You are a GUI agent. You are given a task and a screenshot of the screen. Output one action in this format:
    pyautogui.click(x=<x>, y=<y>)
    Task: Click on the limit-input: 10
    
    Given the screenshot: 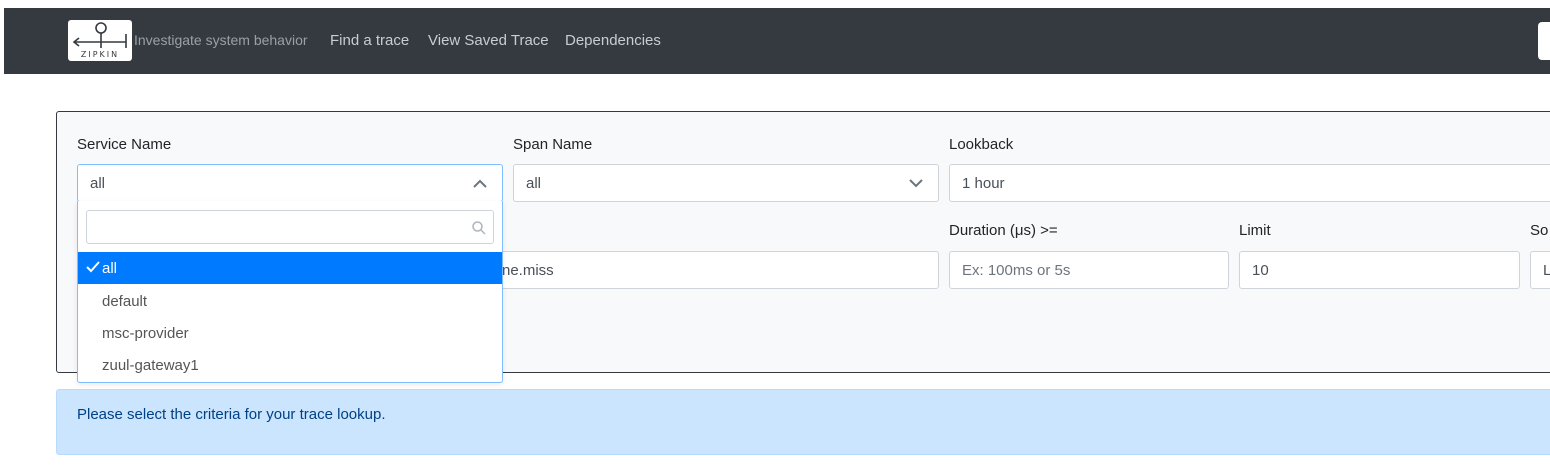 What is the action you would take?
    pyautogui.click(x=1379, y=270)
    